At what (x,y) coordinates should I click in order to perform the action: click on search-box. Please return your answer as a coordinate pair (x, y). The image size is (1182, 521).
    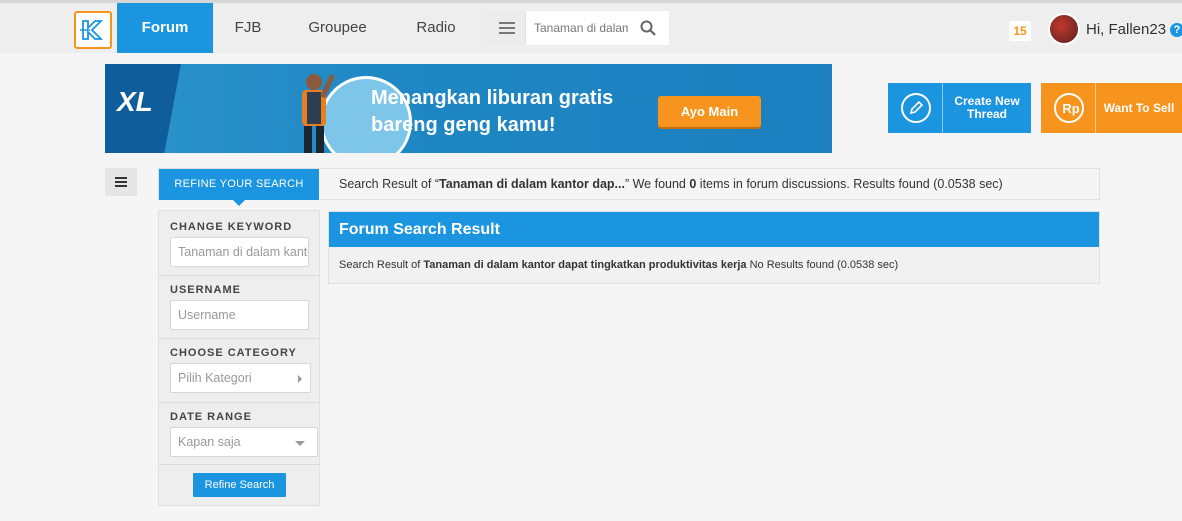
    Looking at the image, I should click on (577, 28).